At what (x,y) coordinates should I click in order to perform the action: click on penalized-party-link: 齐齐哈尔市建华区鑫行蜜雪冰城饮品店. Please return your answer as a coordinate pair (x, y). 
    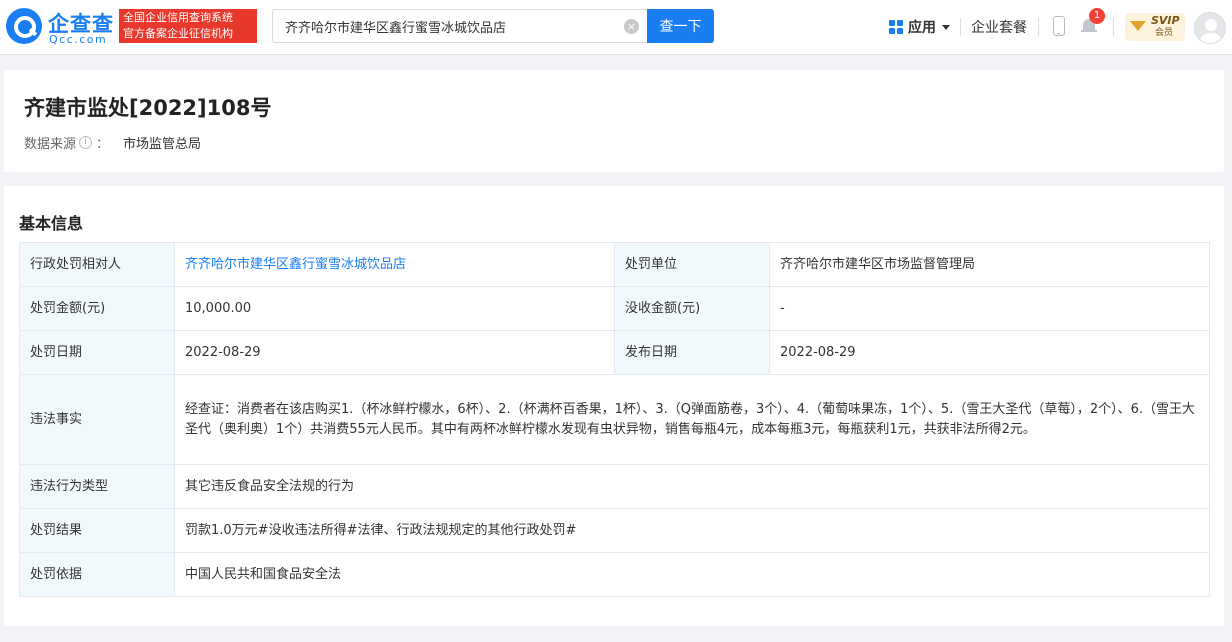
    Looking at the image, I should click on (394, 264).